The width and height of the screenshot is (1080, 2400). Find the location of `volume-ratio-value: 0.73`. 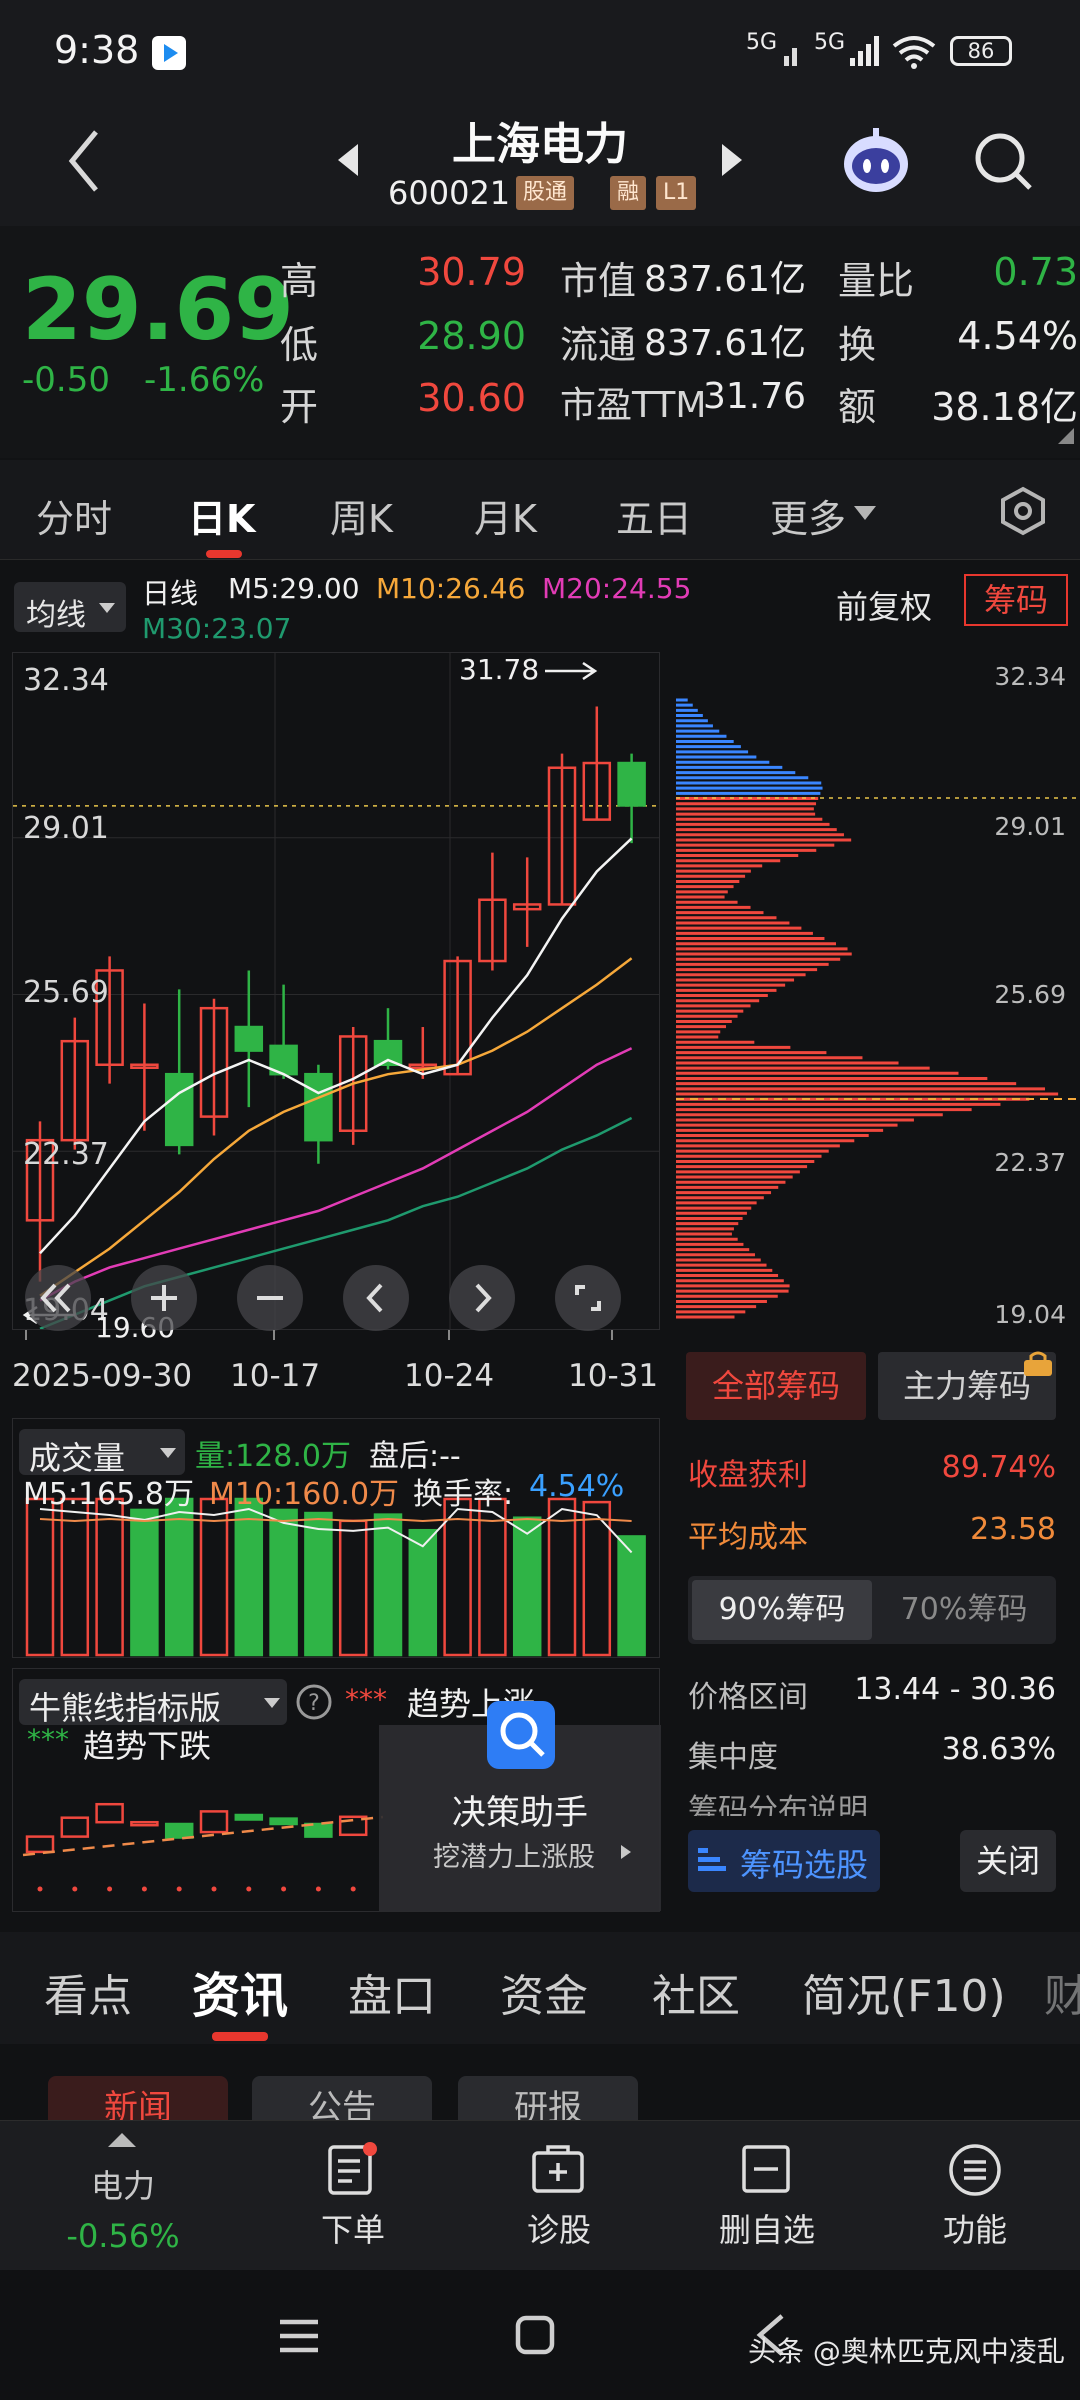

volume-ratio-value: 0.73 is located at coordinates (1035, 272).